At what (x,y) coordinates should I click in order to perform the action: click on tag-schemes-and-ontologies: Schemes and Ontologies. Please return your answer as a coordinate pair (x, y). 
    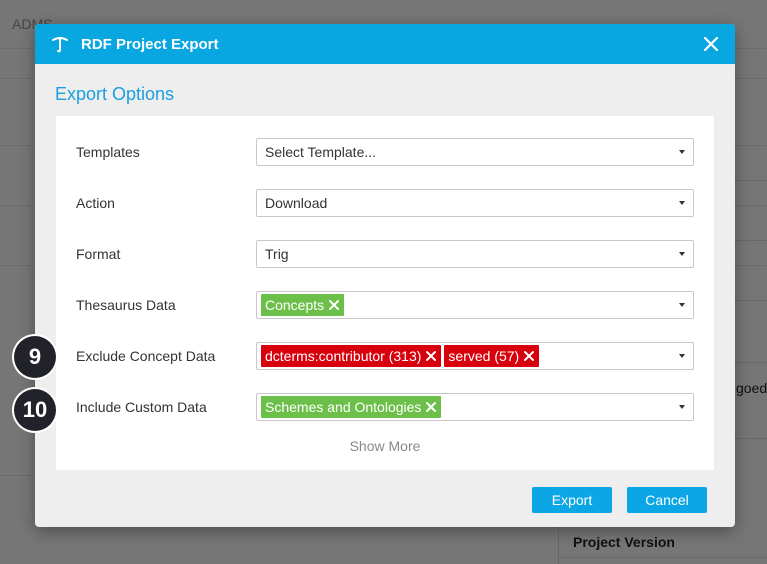
    Looking at the image, I should click on (351, 407).